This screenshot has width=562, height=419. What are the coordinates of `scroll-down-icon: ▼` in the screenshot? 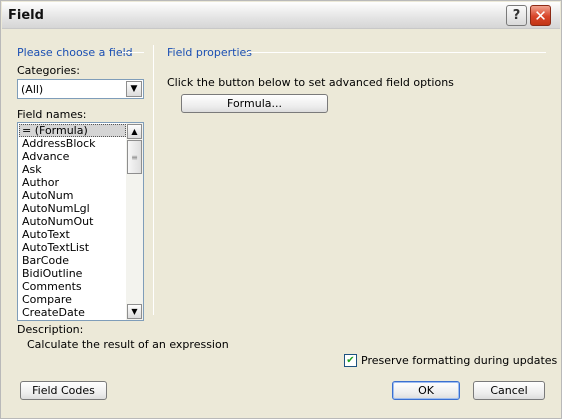 It's located at (134, 311).